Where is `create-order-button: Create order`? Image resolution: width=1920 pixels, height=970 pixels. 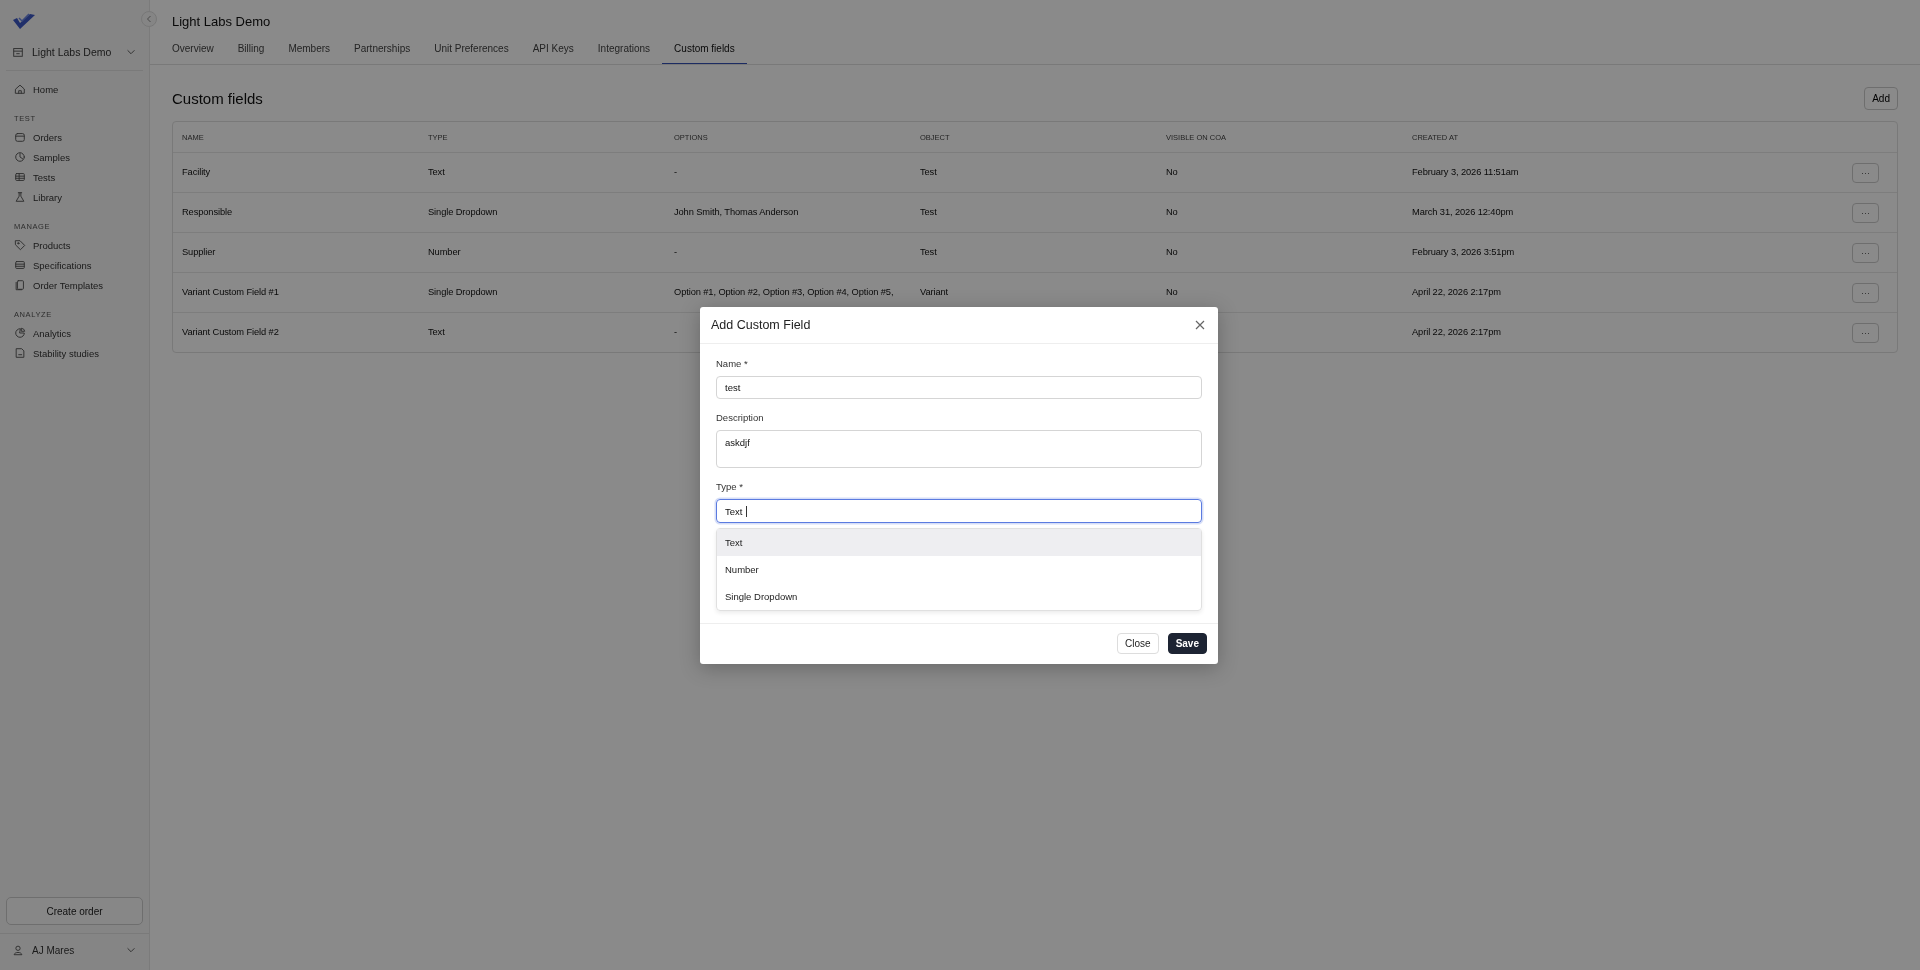
create-order-button: Create order is located at coordinates (74, 911).